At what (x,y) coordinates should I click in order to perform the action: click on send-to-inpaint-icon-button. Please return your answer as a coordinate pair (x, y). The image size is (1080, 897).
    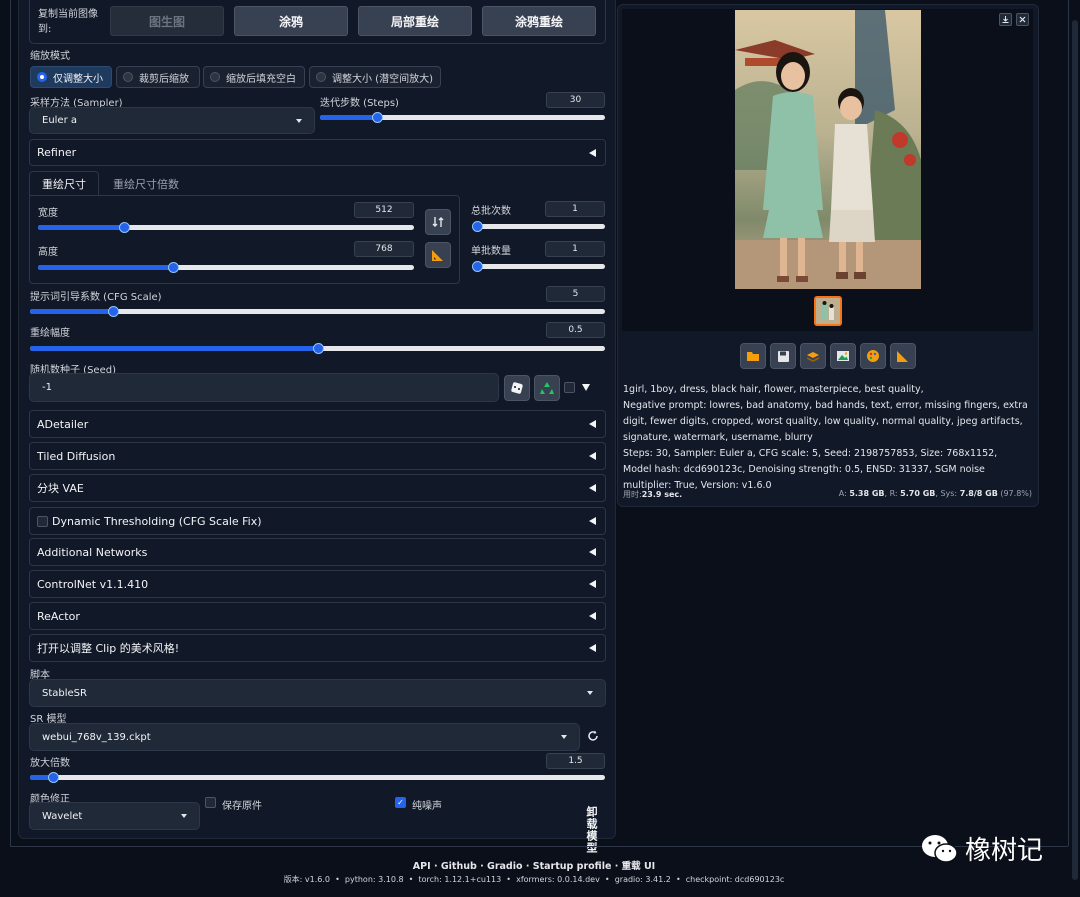
    Looking at the image, I should click on (873, 356).